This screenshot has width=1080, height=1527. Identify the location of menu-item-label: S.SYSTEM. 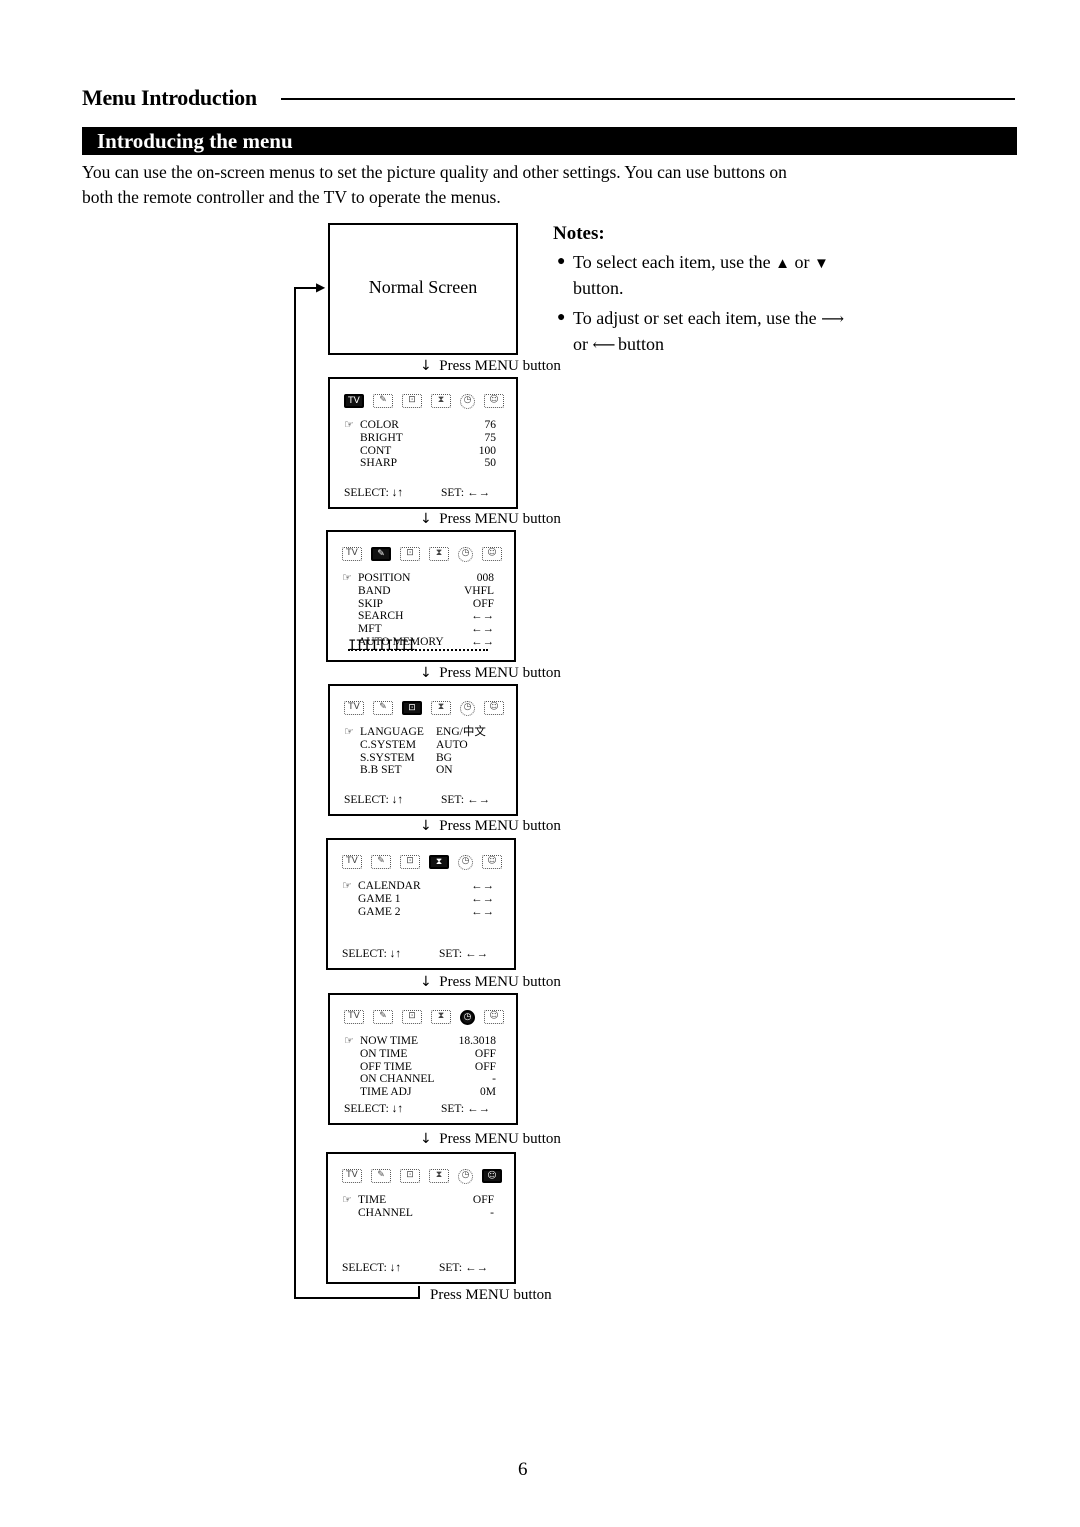
(387, 757).